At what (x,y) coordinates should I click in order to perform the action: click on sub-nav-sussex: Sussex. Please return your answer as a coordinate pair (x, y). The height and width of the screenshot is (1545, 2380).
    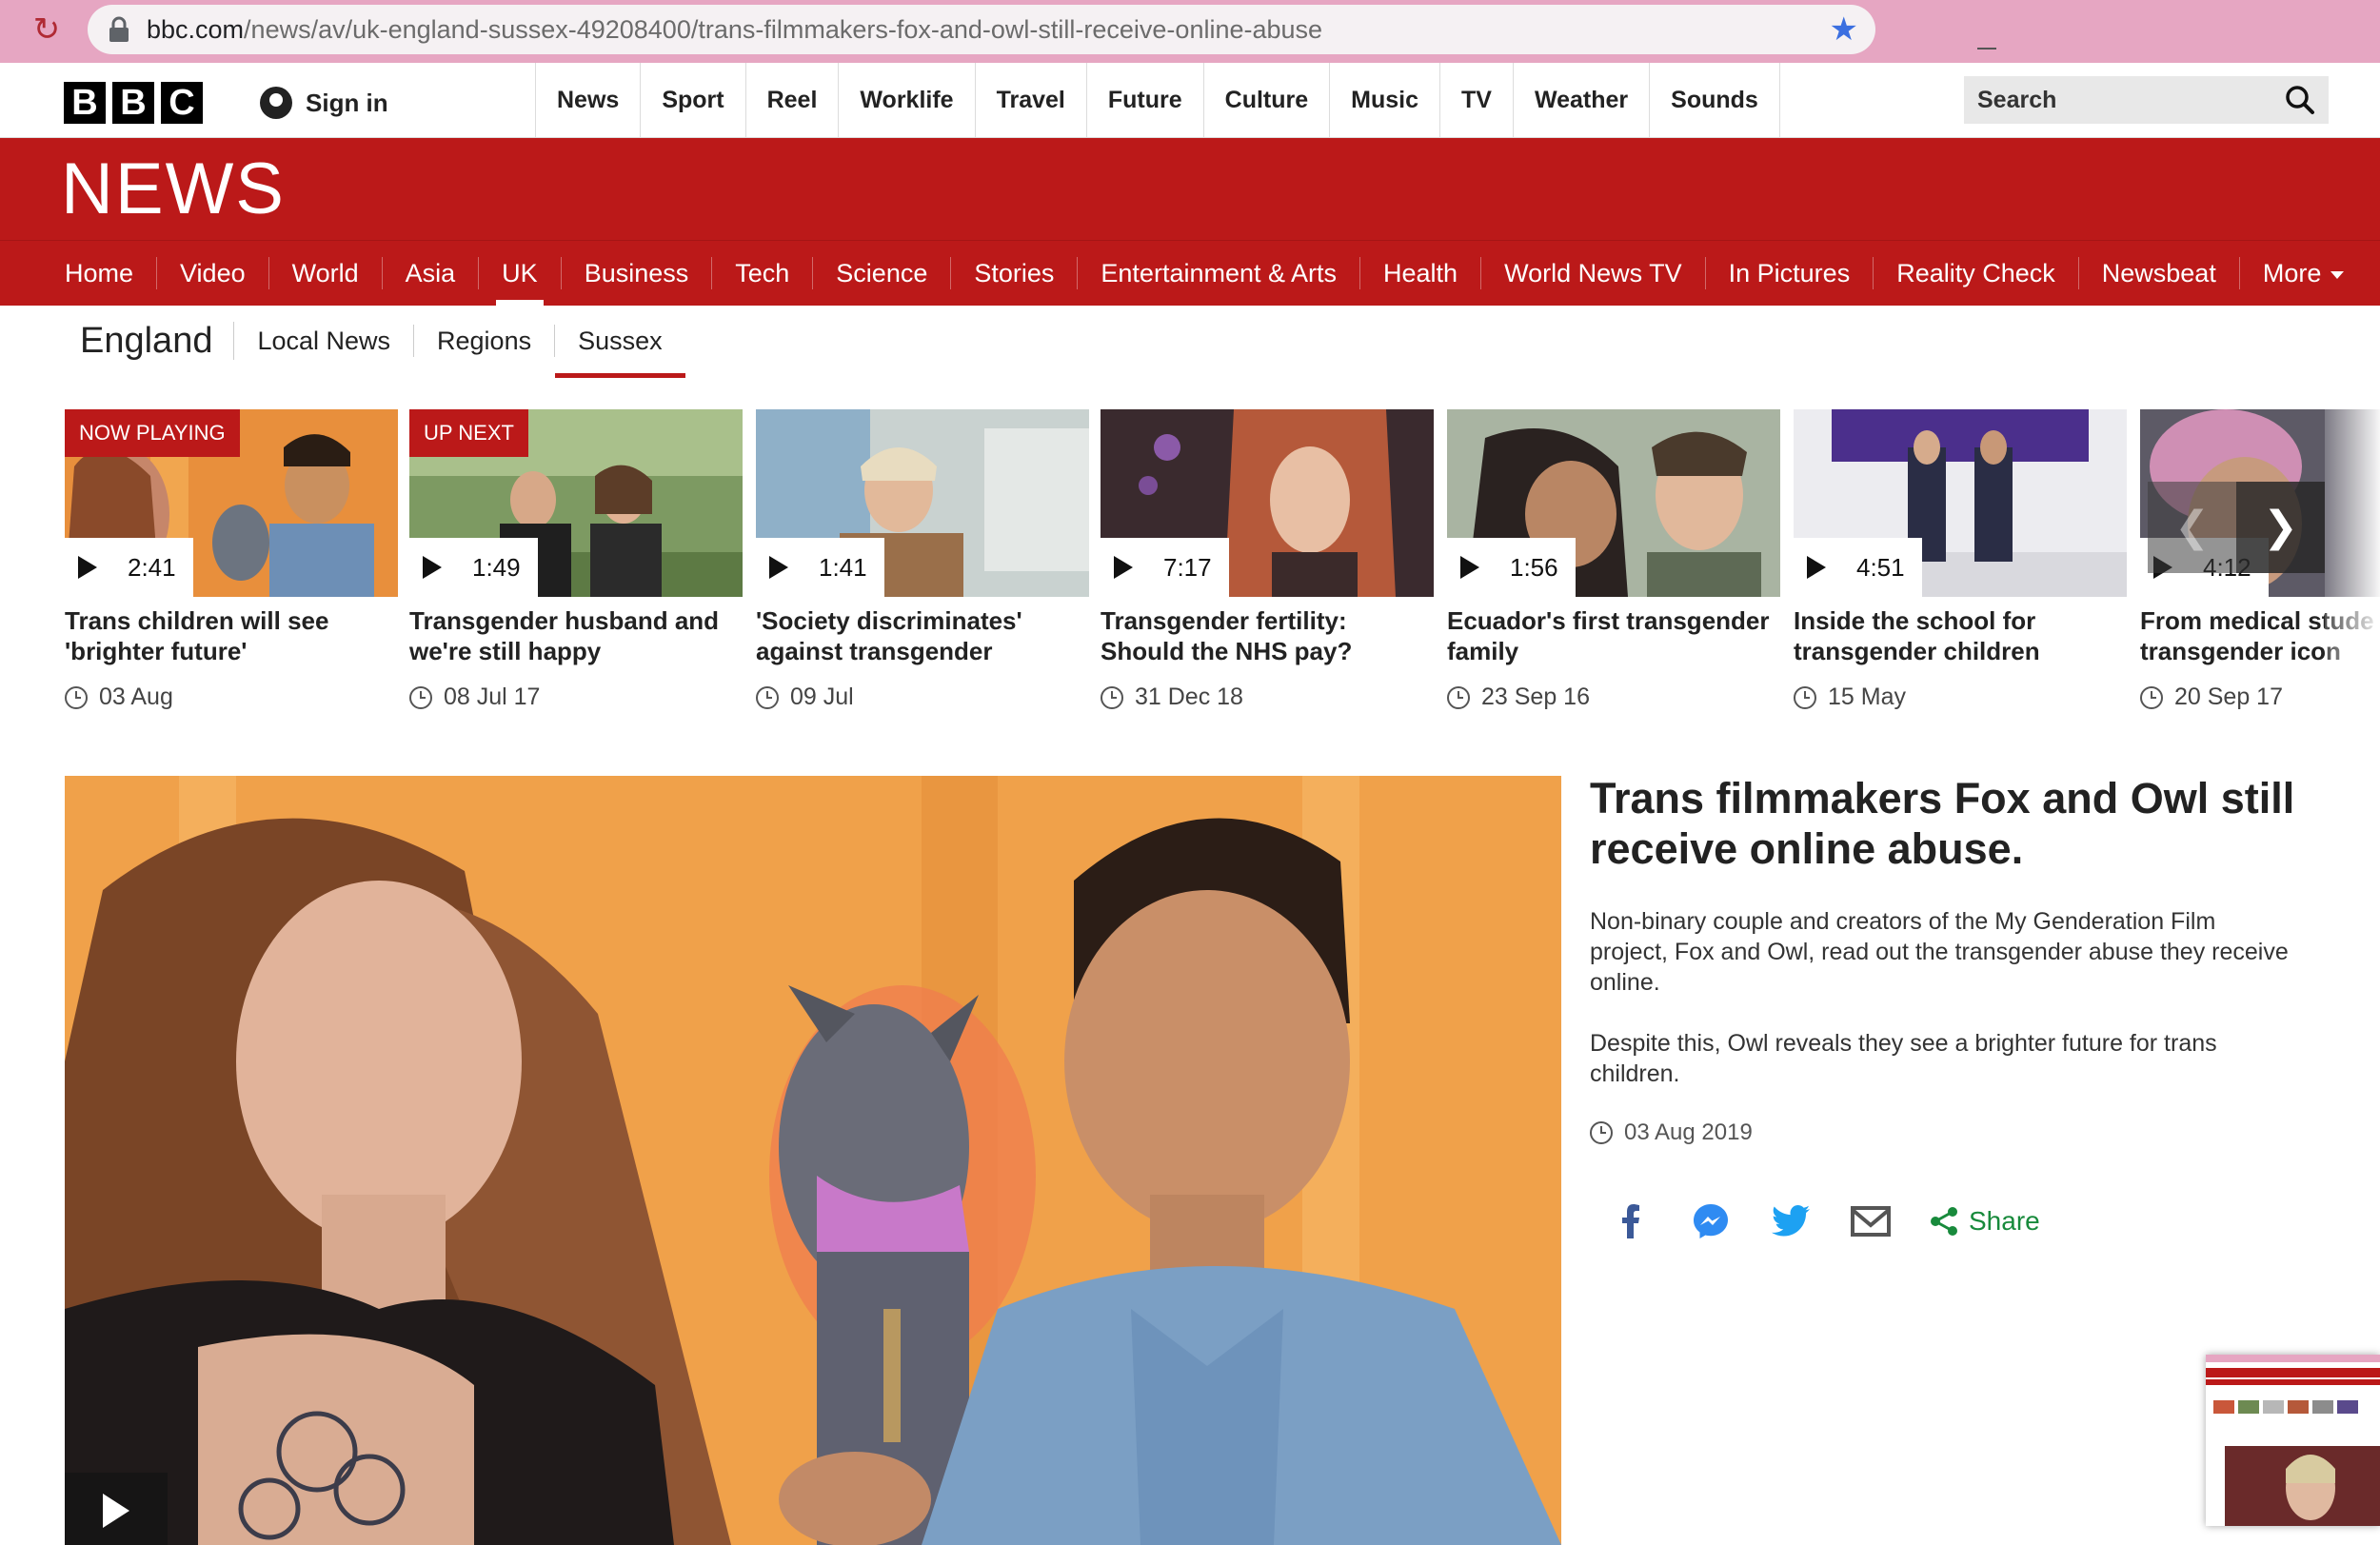
    Looking at the image, I should click on (620, 351).